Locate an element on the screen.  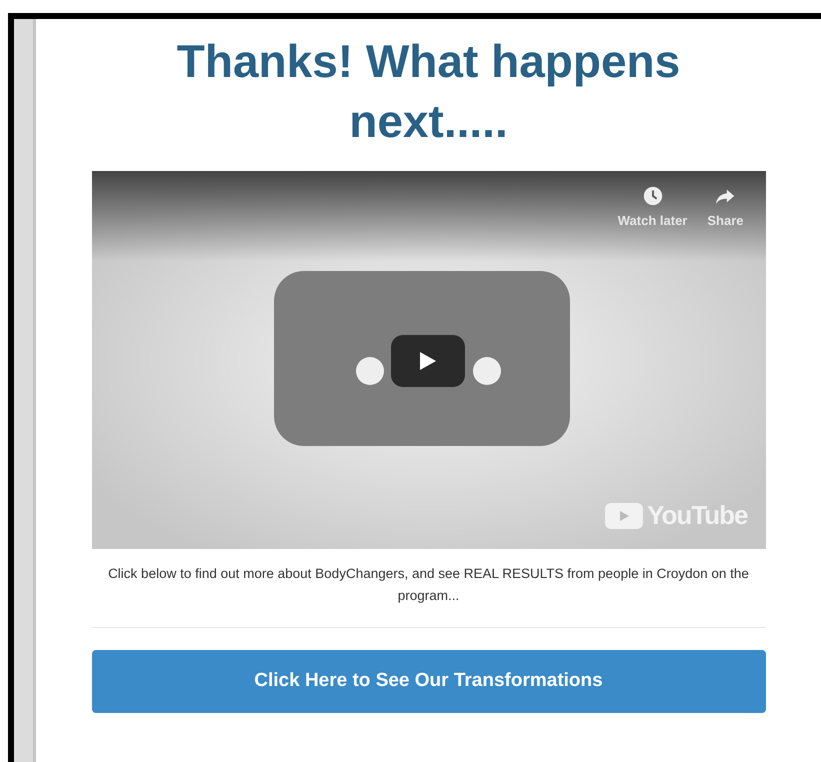
clock-icon is located at coordinates (653, 196).